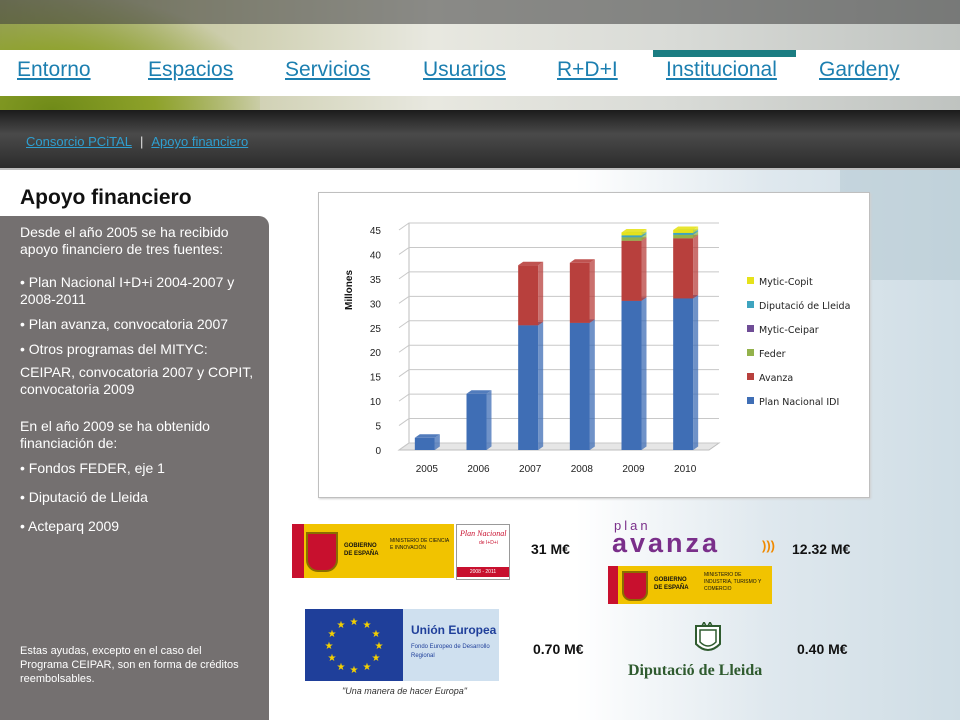 The image size is (960, 720). What do you see at coordinates (859, 70) in the screenshot?
I see `nav-gardeny: Gardeny` at bounding box center [859, 70].